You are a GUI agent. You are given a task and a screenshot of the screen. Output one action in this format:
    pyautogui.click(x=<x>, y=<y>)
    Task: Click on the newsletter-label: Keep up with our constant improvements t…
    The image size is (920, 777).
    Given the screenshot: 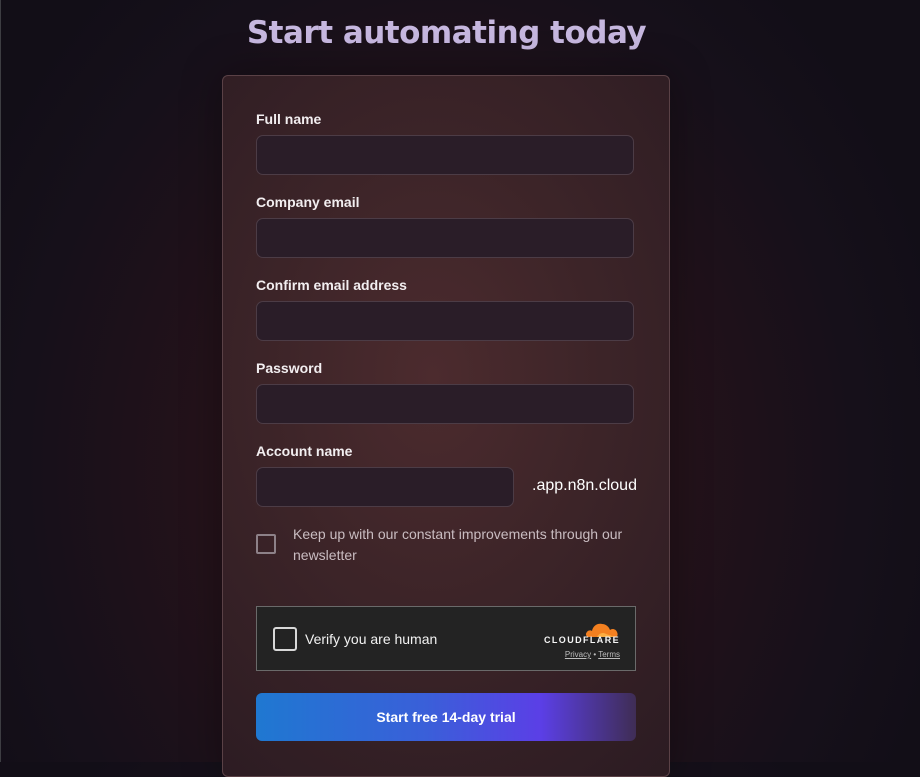 What is the action you would take?
    pyautogui.click(x=465, y=545)
    